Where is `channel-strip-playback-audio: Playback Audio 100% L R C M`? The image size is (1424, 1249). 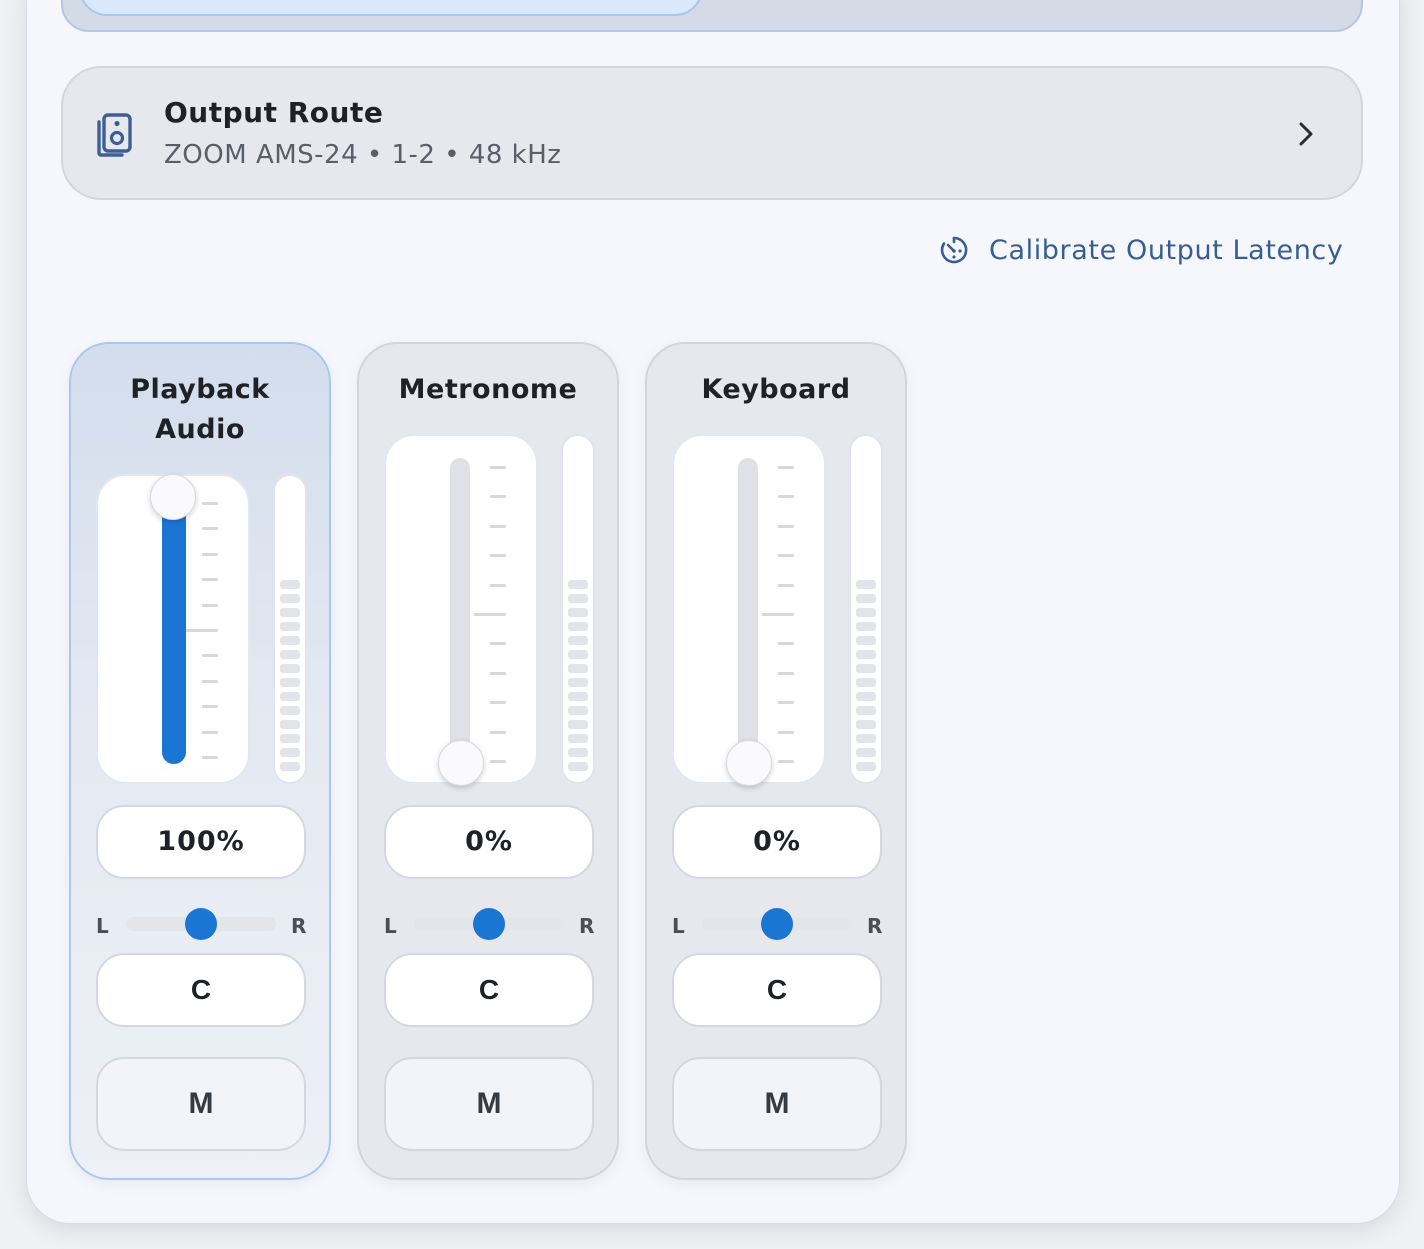 channel-strip-playback-audio: Playback Audio 100% L R C M is located at coordinates (200, 761).